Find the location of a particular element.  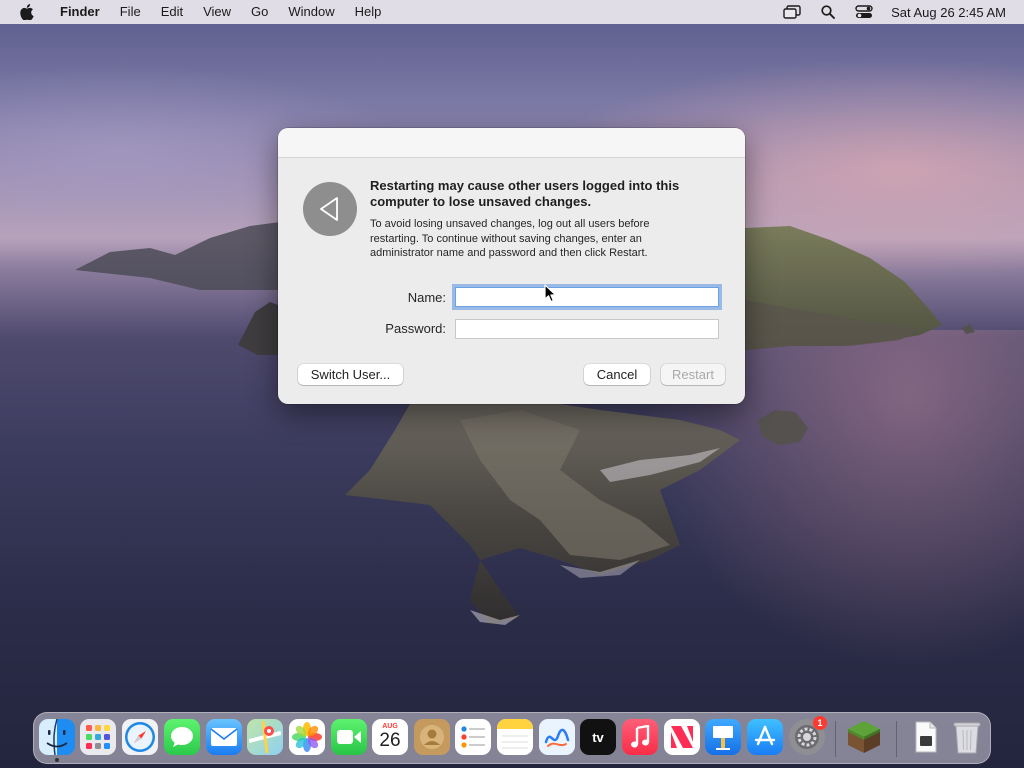

dock-app-store is located at coordinates (765, 737).